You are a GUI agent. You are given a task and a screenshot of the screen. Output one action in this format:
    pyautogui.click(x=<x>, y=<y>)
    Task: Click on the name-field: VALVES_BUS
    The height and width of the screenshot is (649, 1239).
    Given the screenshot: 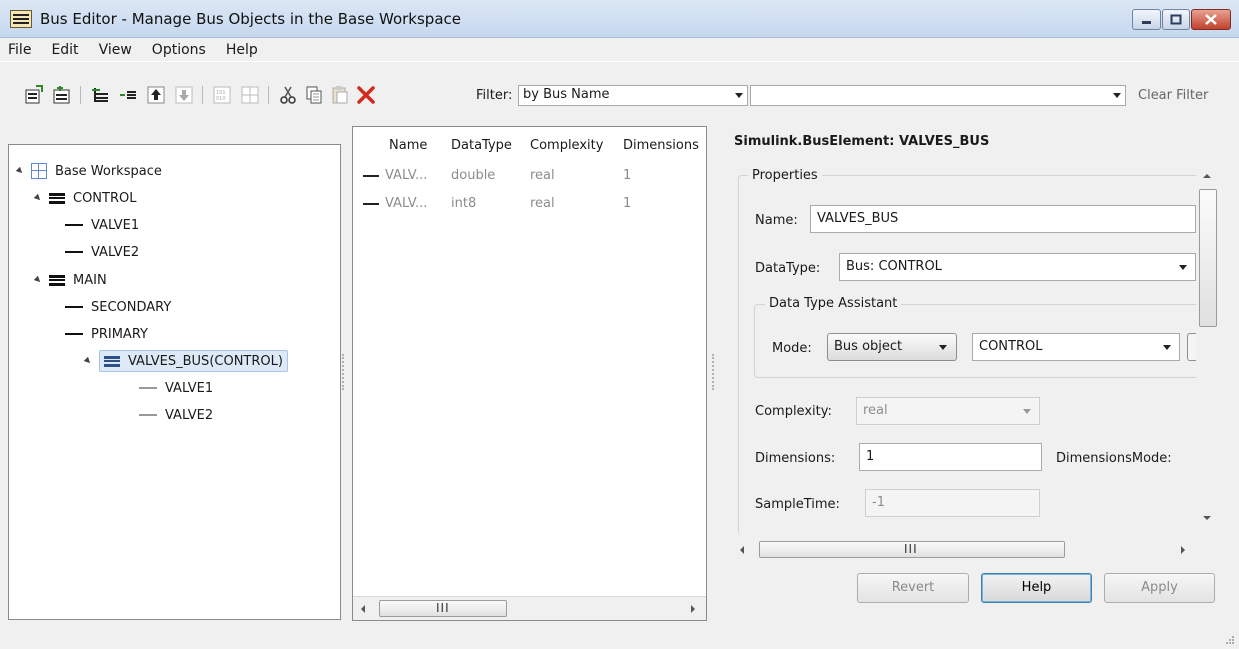 What is the action you would take?
    pyautogui.click(x=1003, y=219)
    